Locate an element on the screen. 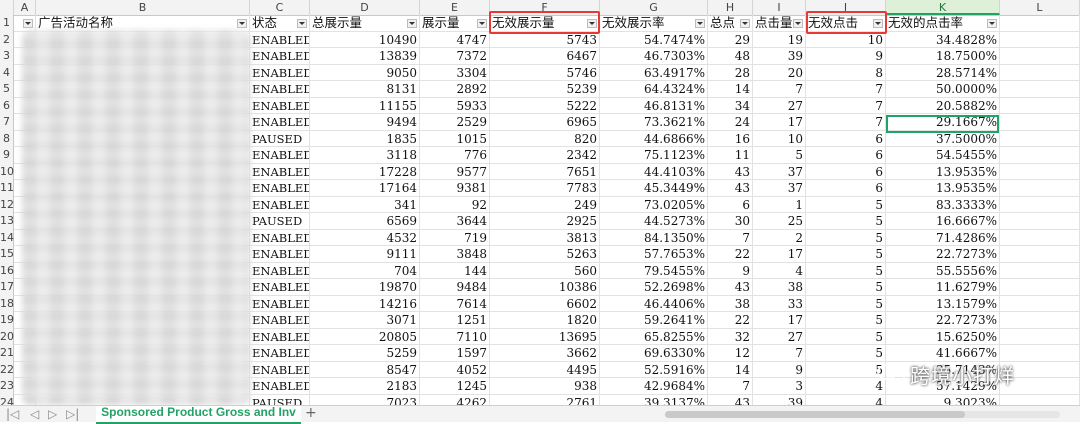 The height and width of the screenshot is (424, 1080). value-cell: 6965 is located at coordinates (545, 122).